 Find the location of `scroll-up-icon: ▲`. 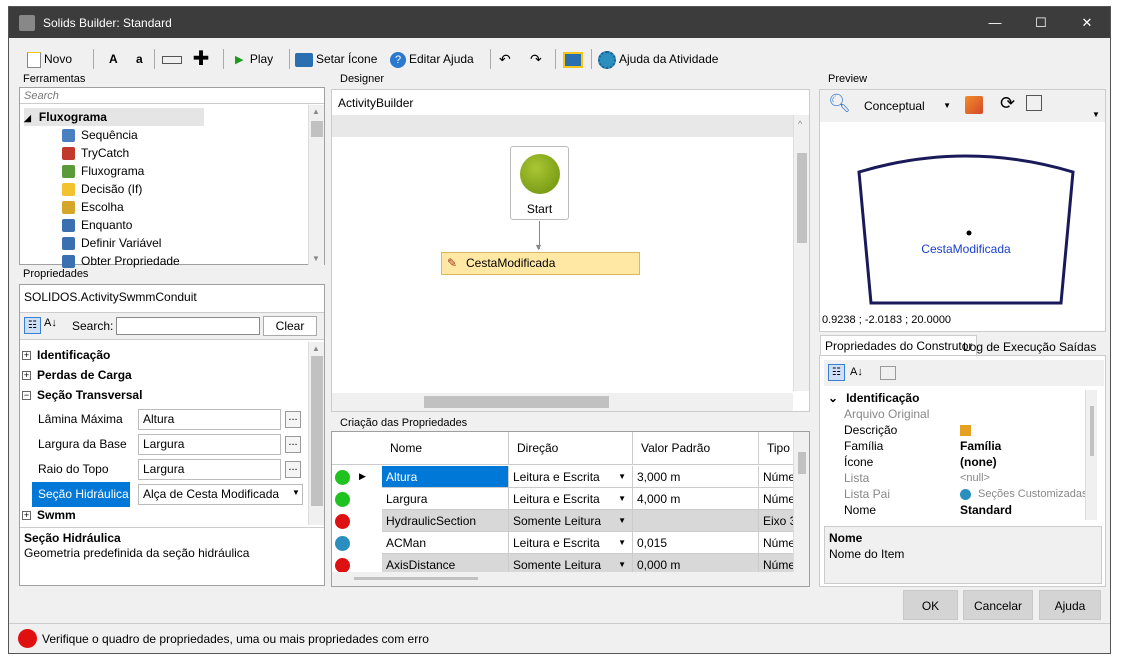

scroll-up-icon: ▲ is located at coordinates (316, 111).